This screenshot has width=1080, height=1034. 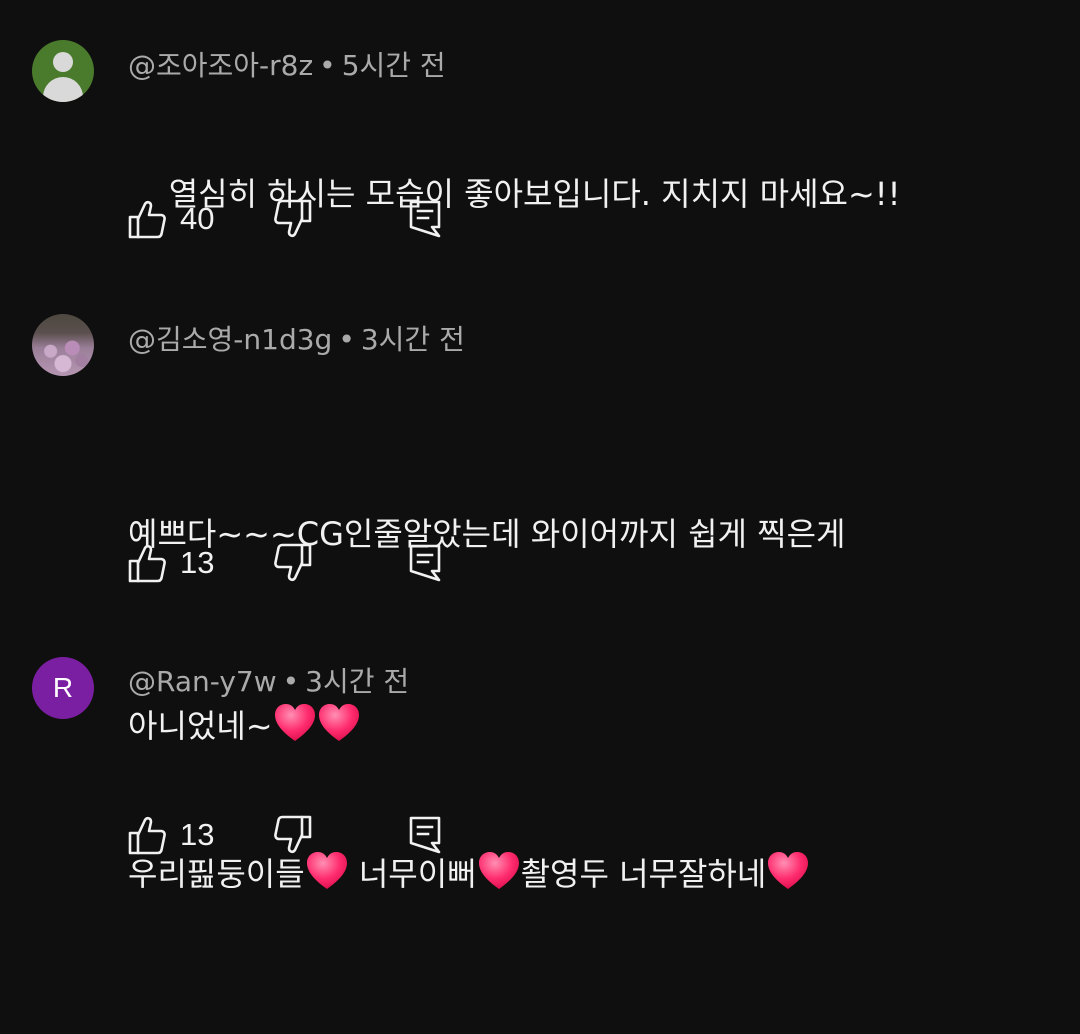 What do you see at coordinates (197, 218) in the screenshot?
I see `like-count: 40` at bounding box center [197, 218].